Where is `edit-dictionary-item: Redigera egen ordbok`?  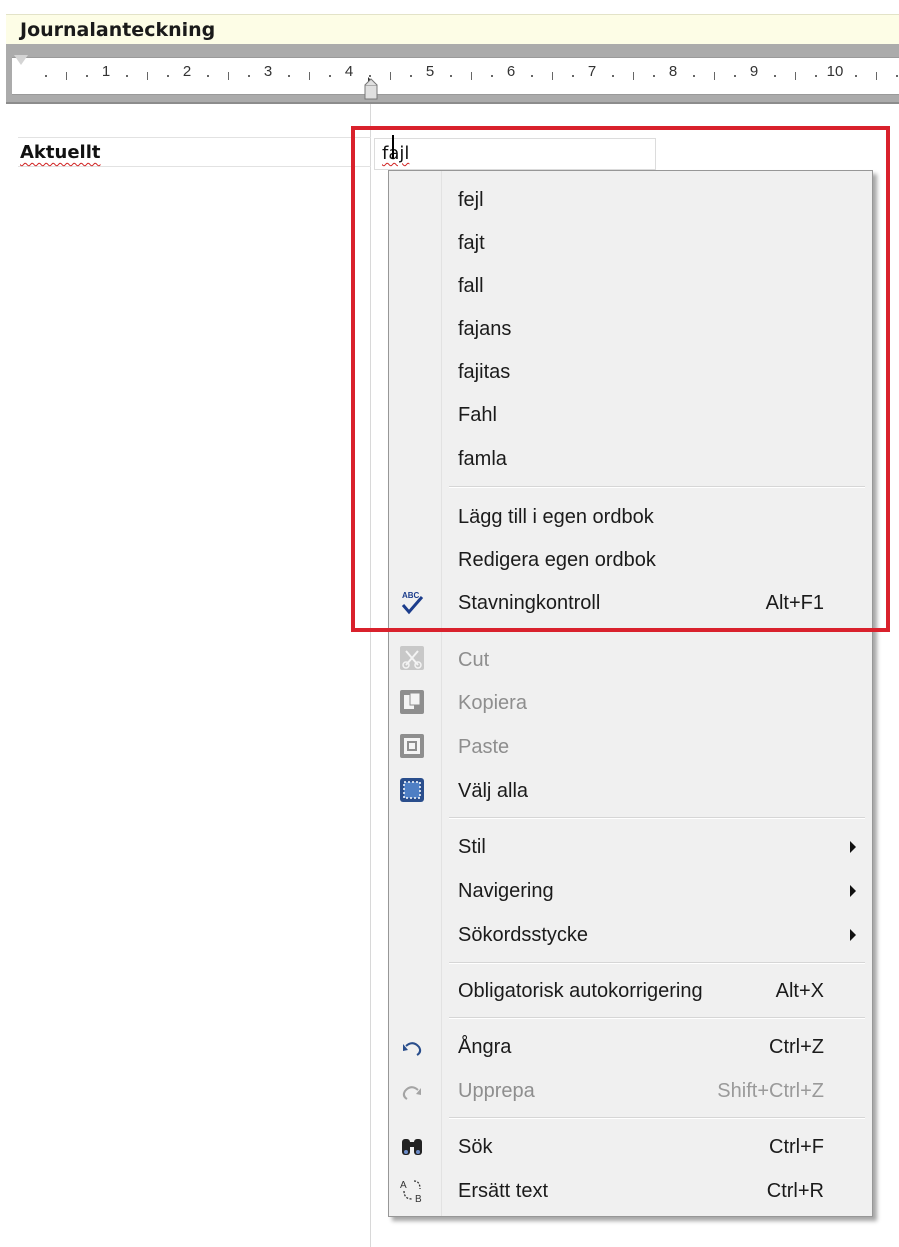 edit-dictionary-item: Redigera egen ordbok is located at coordinates (557, 560).